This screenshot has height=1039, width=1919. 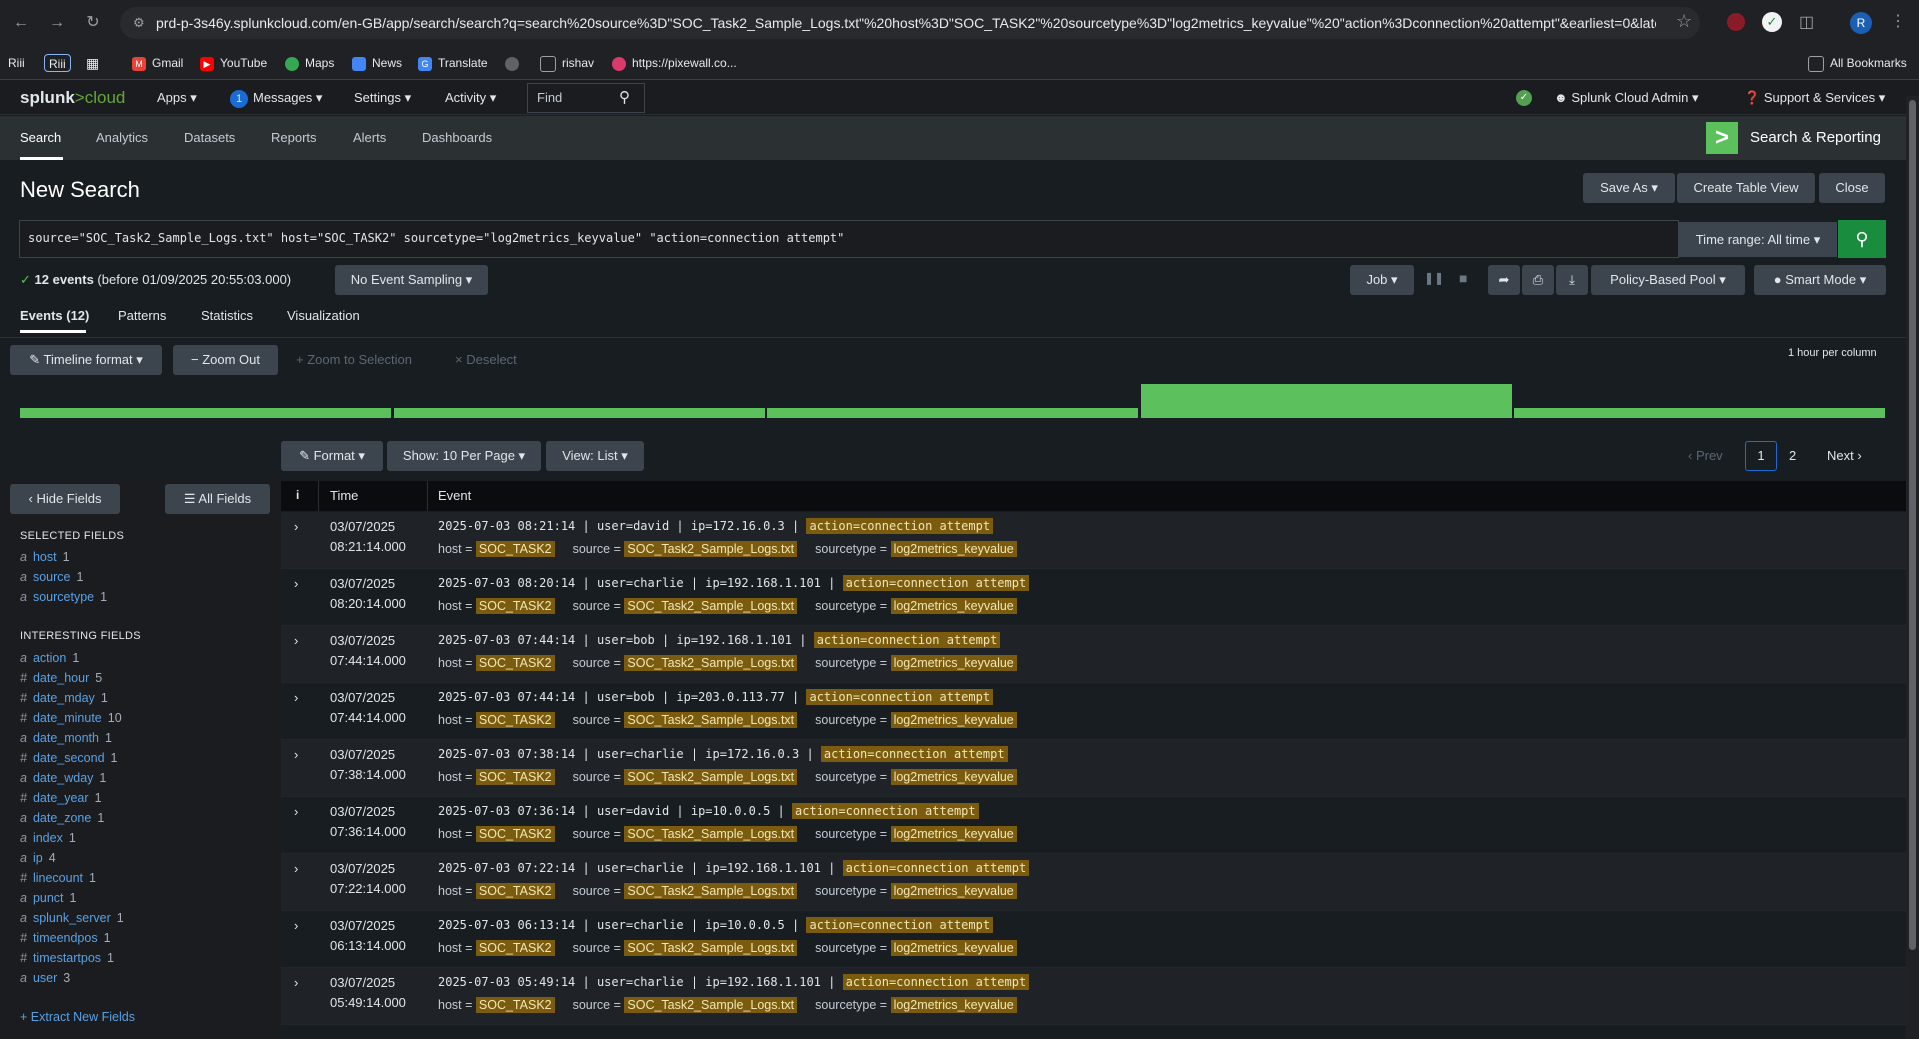 I want to click on field-name: timeendpos, so click(x=65, y=938).